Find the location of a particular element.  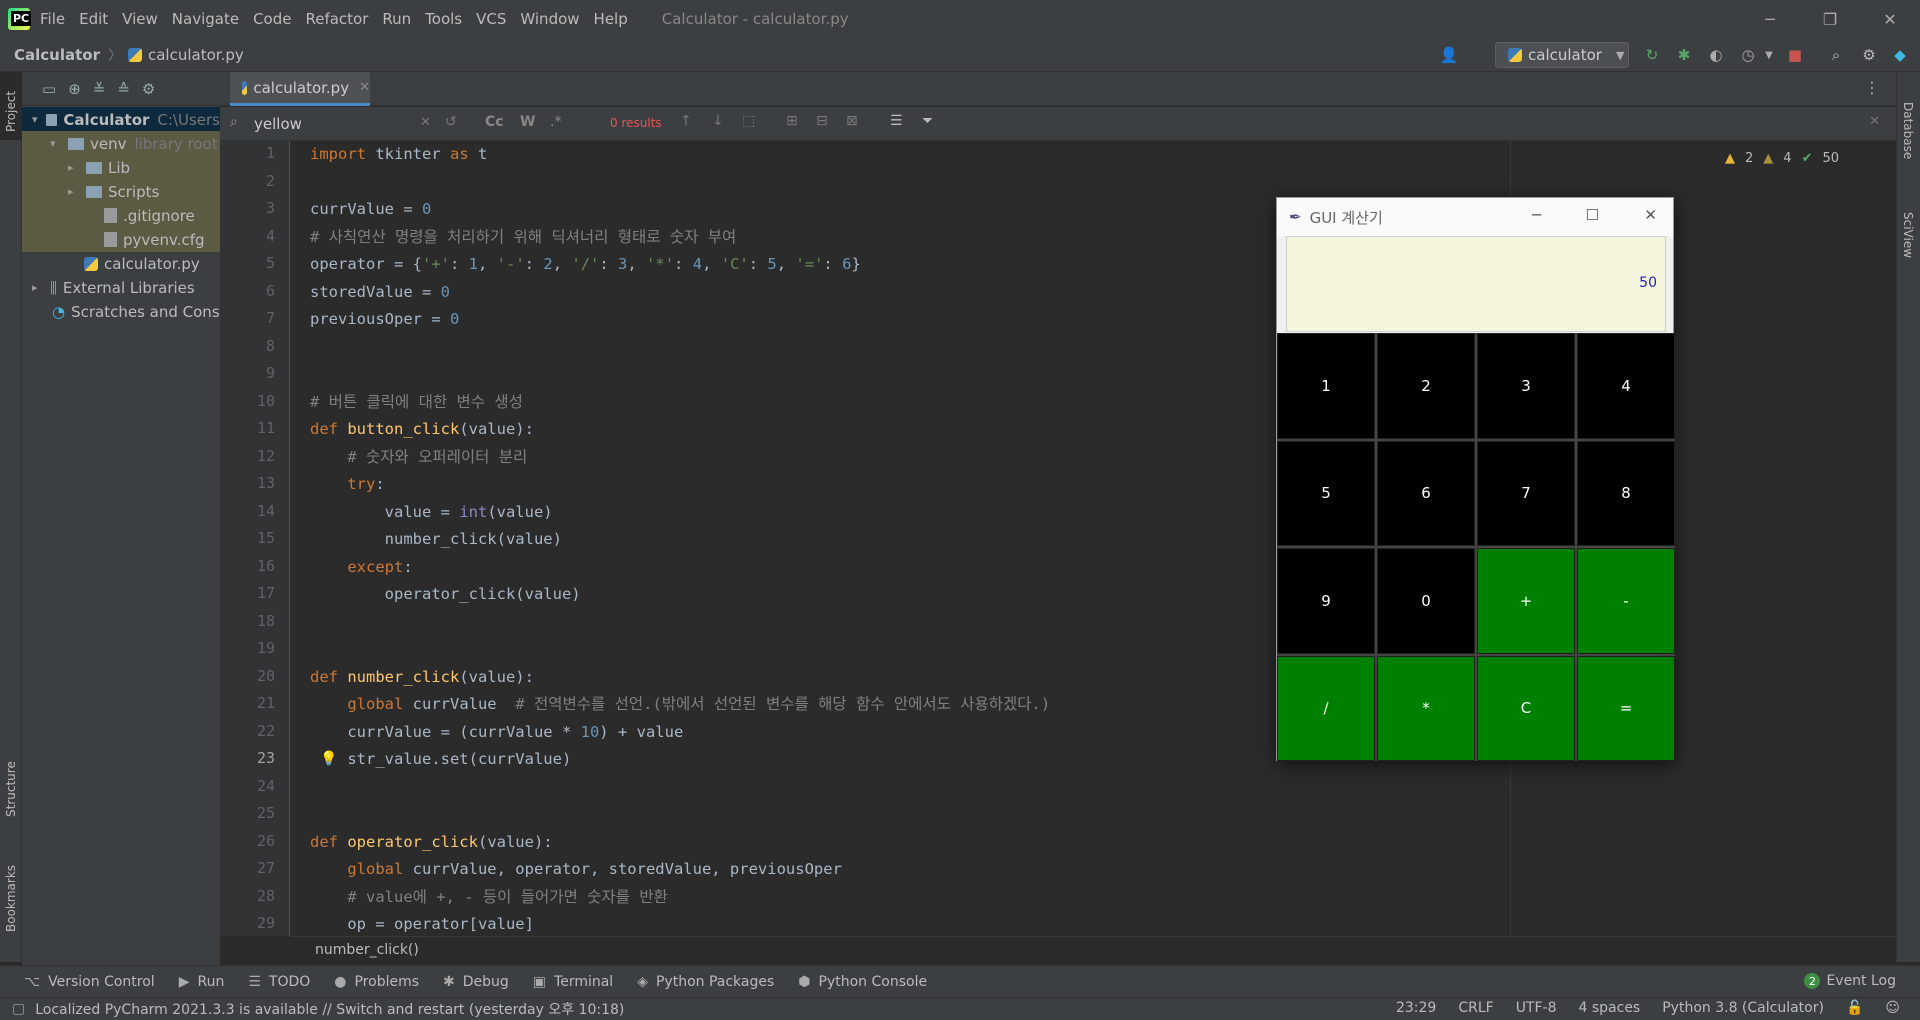

code-breadcrumb: number_click() is located at coordinates (367, 950).